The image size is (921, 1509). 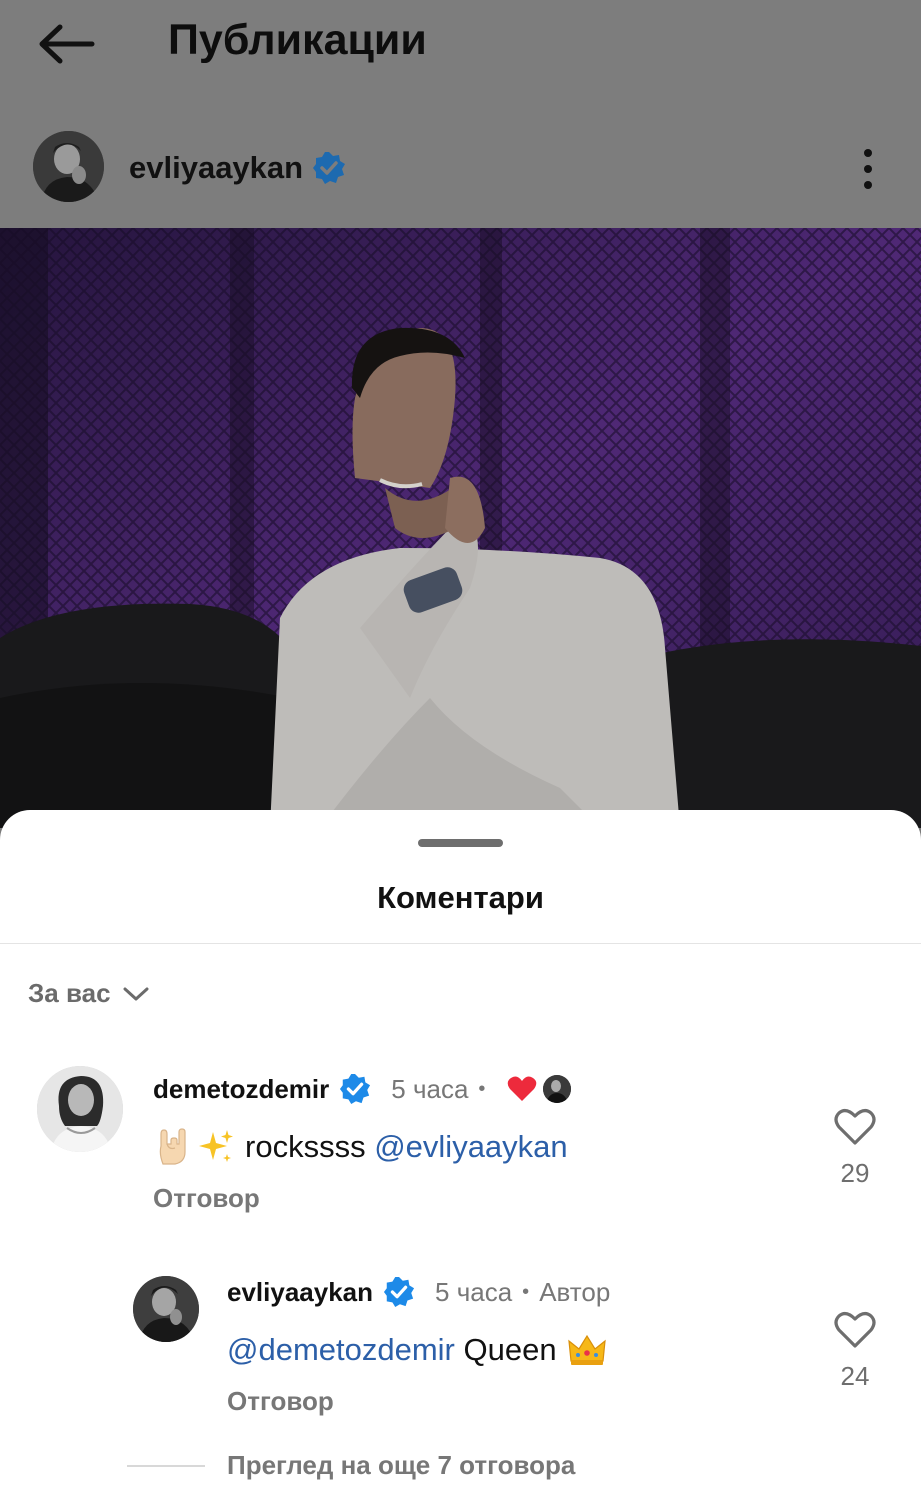 What do you see at coordinates (586, 1349) in the screenshot?
I see `crown-emoji-icon` at bounding box center [586, 1349].